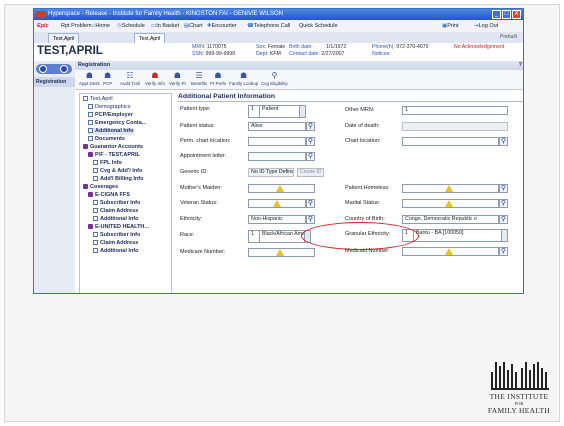 This screenshot has width=564, height=426. Describe the element at coordinates (187, 235) in the screenshot. I see `race-label: Race:` at that location.